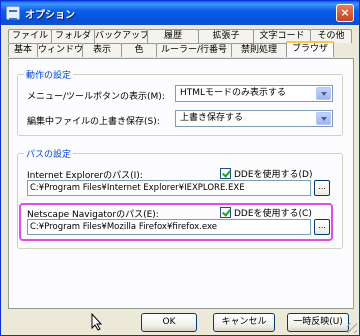 The height and width of the screenshot is (336, 360). What do you see at coordinates (233, 93) in the screenshot?
I see `menu-display-value: HTMLモードのみ表示する` at bounding box center [233, 93].